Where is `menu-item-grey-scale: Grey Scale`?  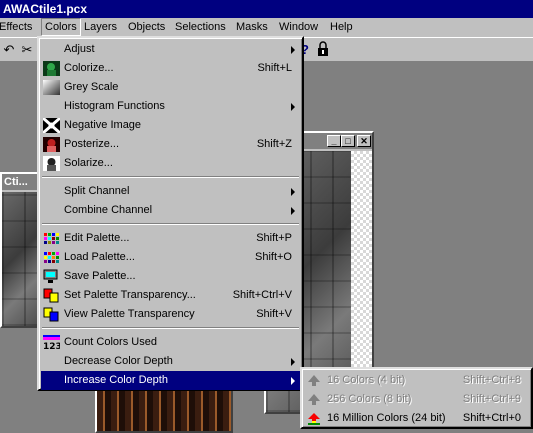
menu-item-grey-scale: Grey Scale is located at coordinates (170, 87).